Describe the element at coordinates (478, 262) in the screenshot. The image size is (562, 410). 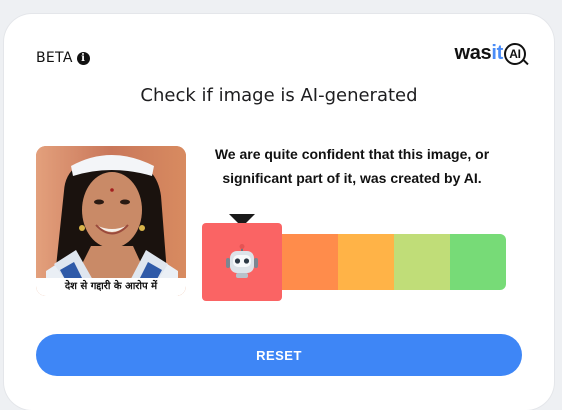
I see `scale-segment-human` at that location.